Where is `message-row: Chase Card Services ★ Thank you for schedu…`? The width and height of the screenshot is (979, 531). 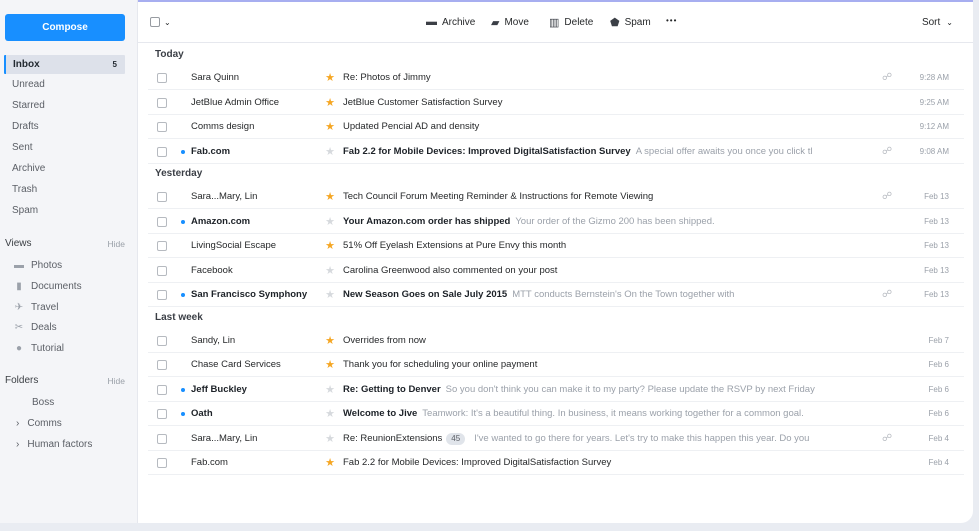
message-row: Chase Card Services ★ Thank you for schedu… is located at coordinates (556, 365).